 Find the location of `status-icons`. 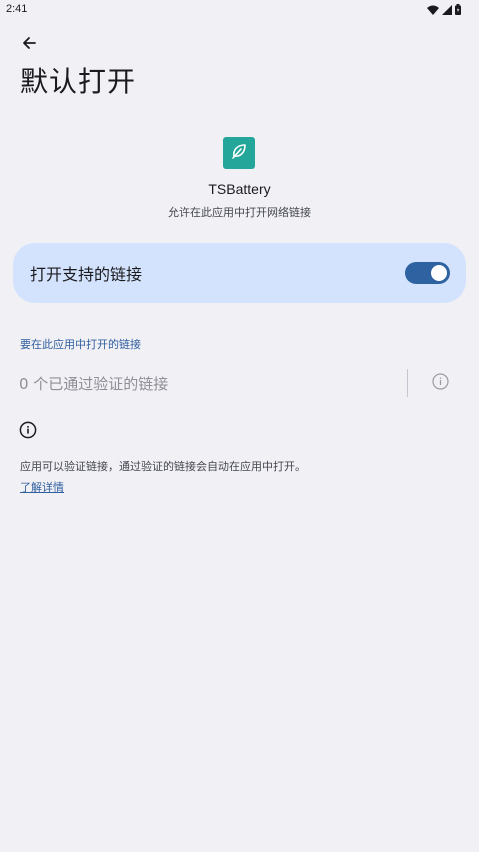

status-icons is located at coordinates (444, 9).